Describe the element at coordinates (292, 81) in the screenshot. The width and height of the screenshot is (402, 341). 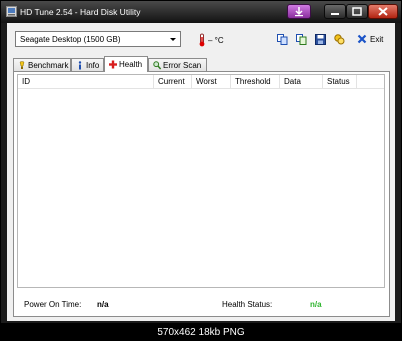
I see `column-data-label: Data` at that location.